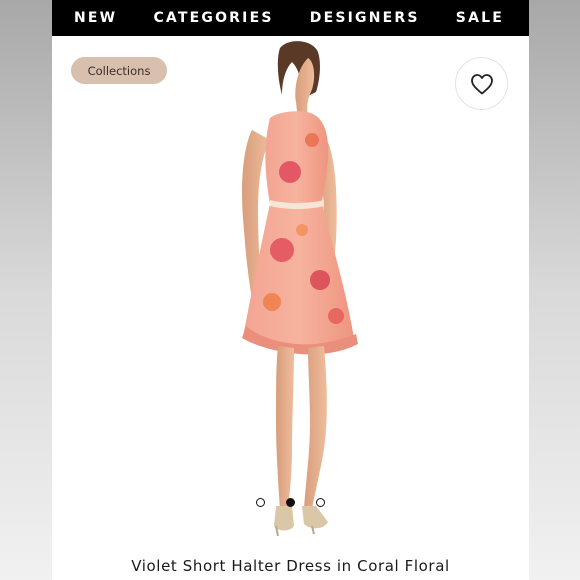 The width and height of the screenshot is (580, 580). I want to click on nav-new: NEW, so click(95, 18).